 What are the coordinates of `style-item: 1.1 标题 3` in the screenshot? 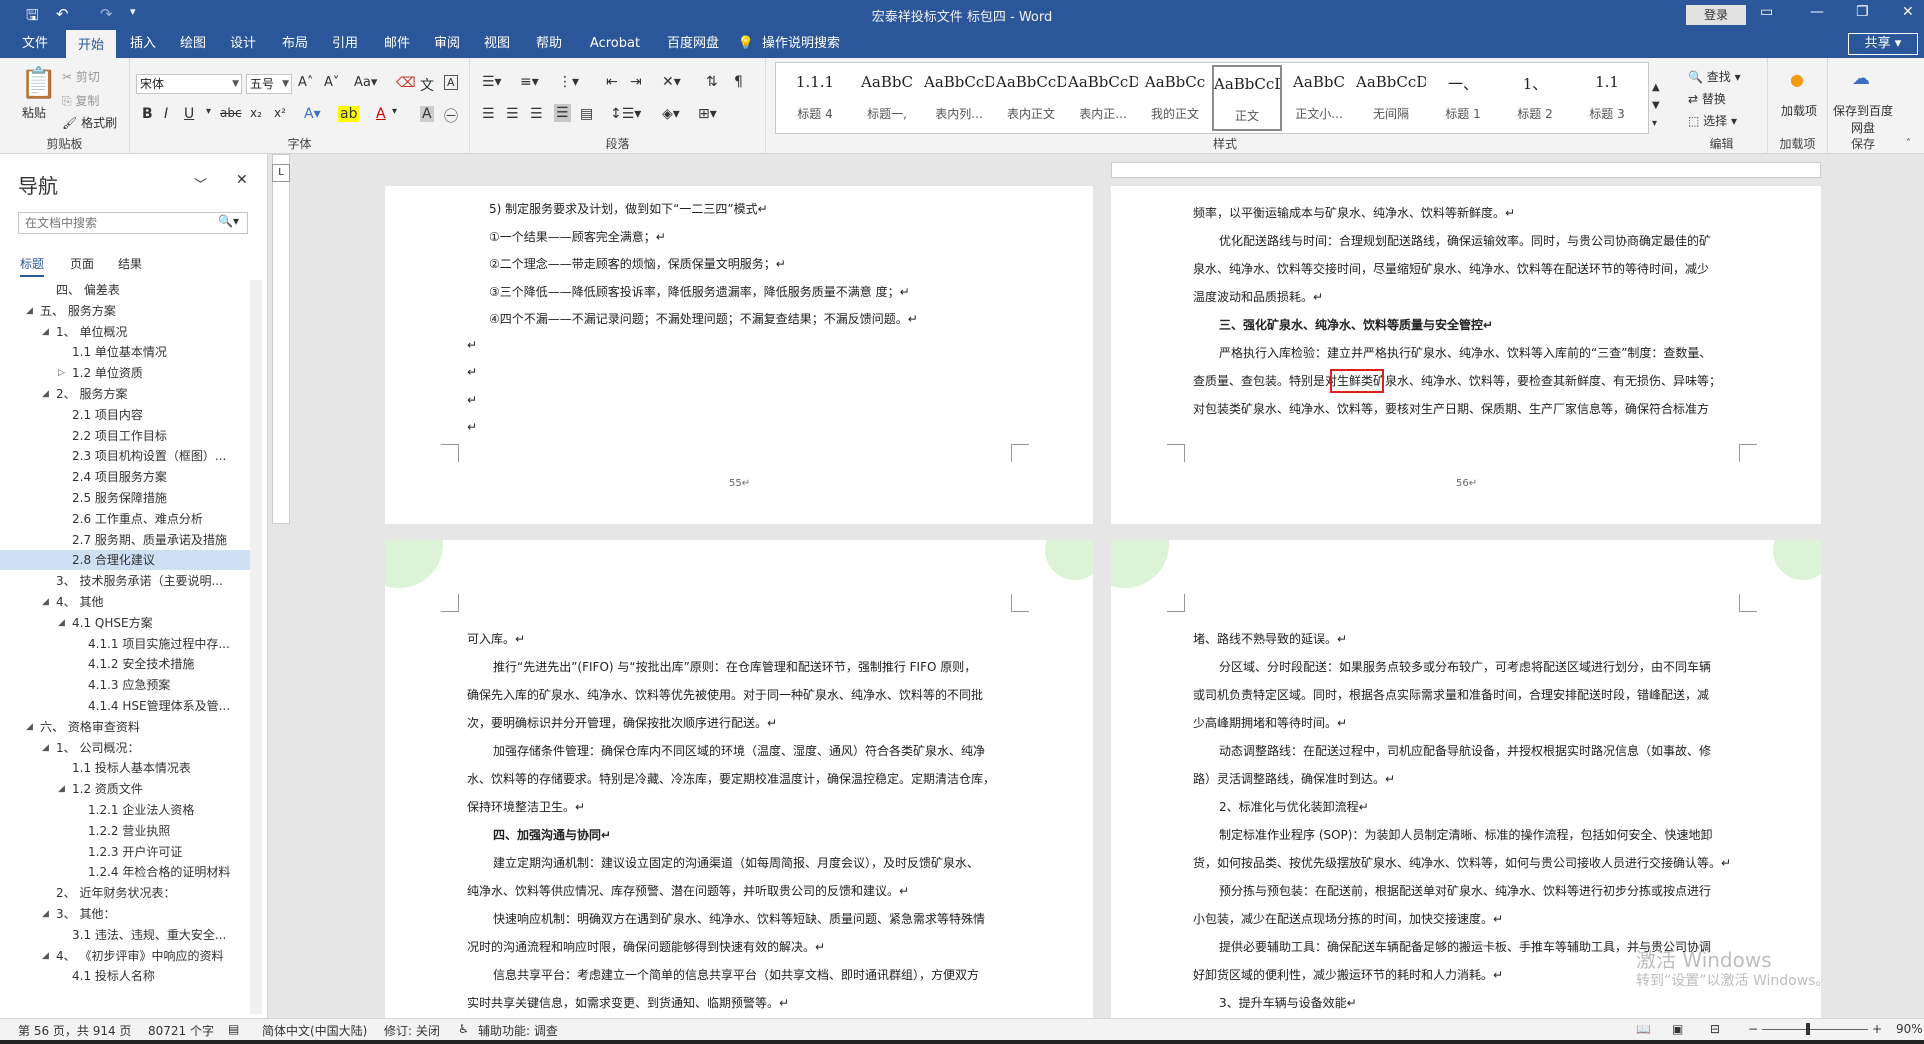 It's located at (1607, 98).